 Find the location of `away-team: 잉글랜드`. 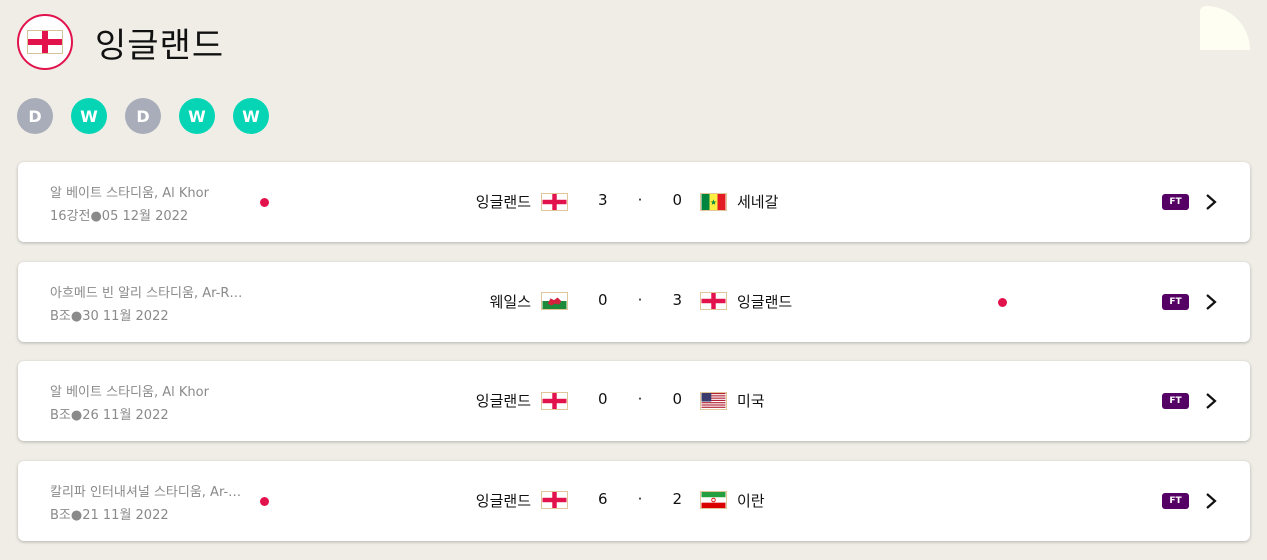

away-team: 잉글랜드 is located at coordinates (746, 301).